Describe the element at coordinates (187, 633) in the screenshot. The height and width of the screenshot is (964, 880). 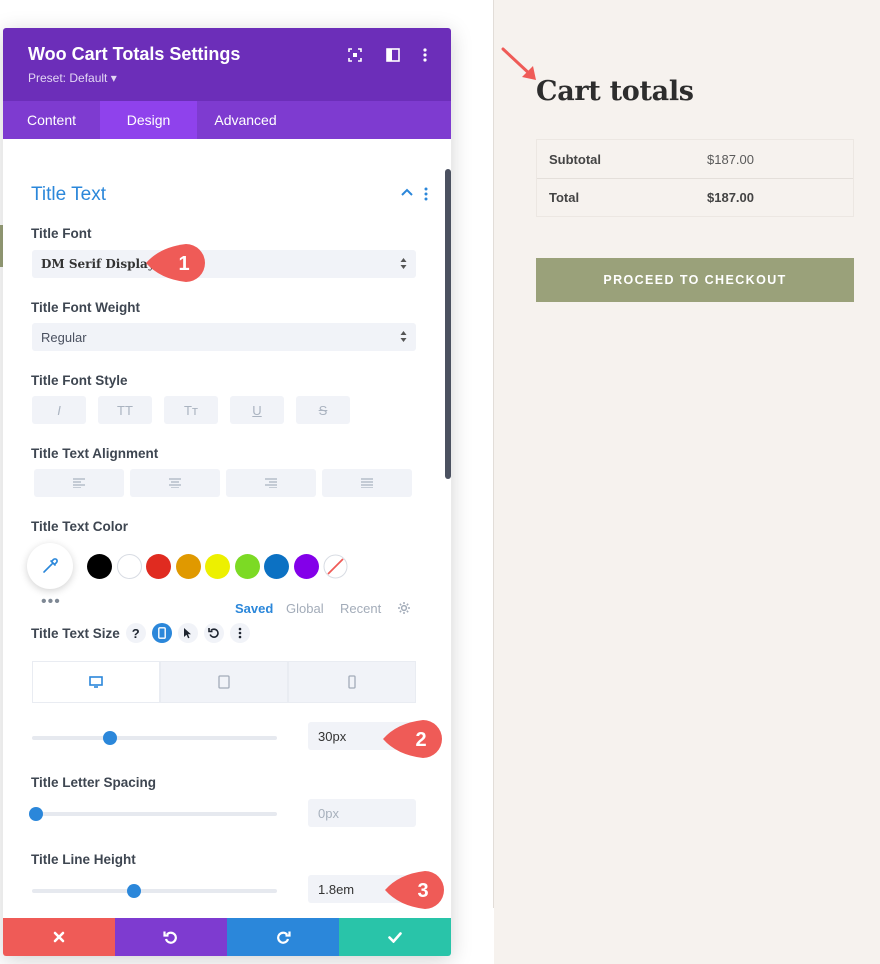
I see `hover-cursor-icon` at that location.